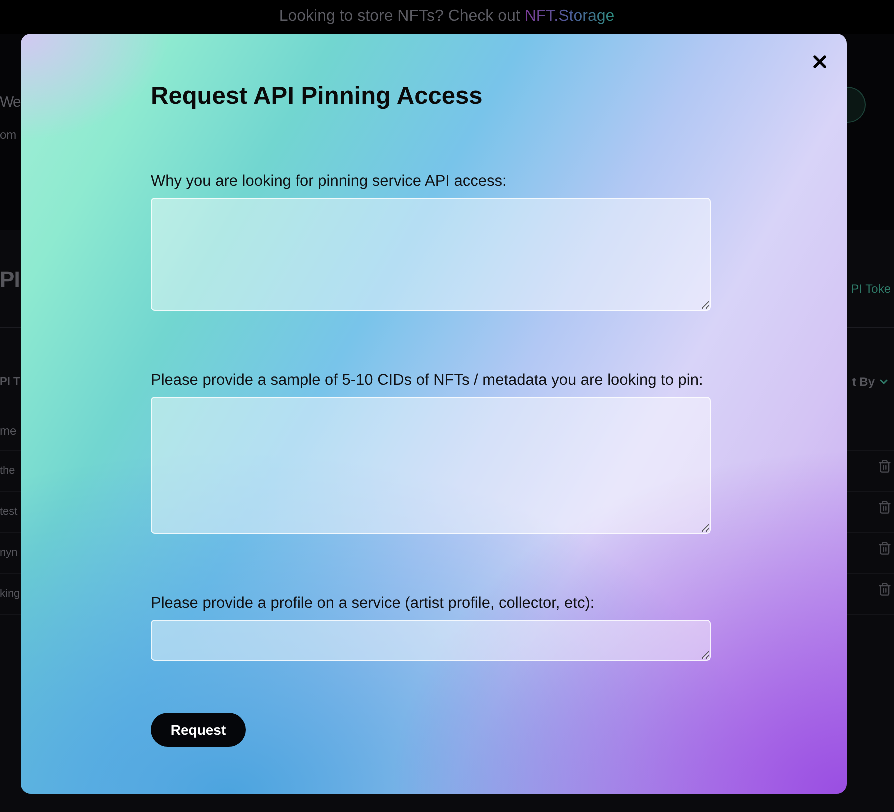  Describe the element at coordinates (10, 594) in the screenshot. I see `table-cell-text: king` at that location.